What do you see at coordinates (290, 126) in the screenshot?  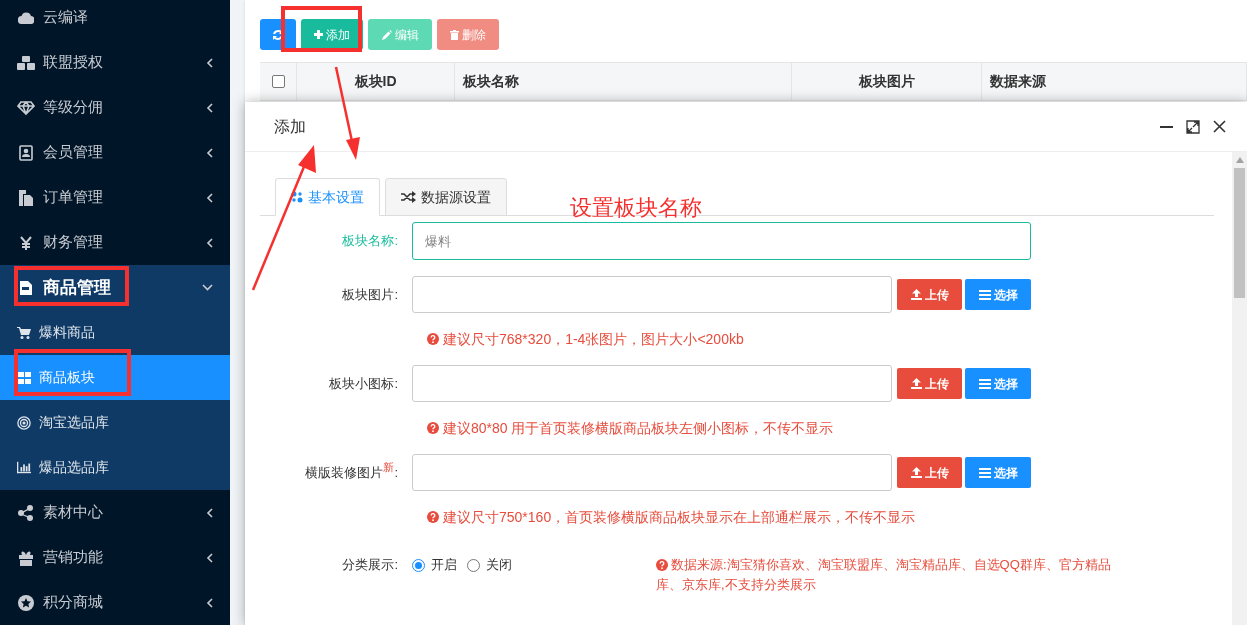 I see `dialog-title: 添加` at bounding box center [290, 126].